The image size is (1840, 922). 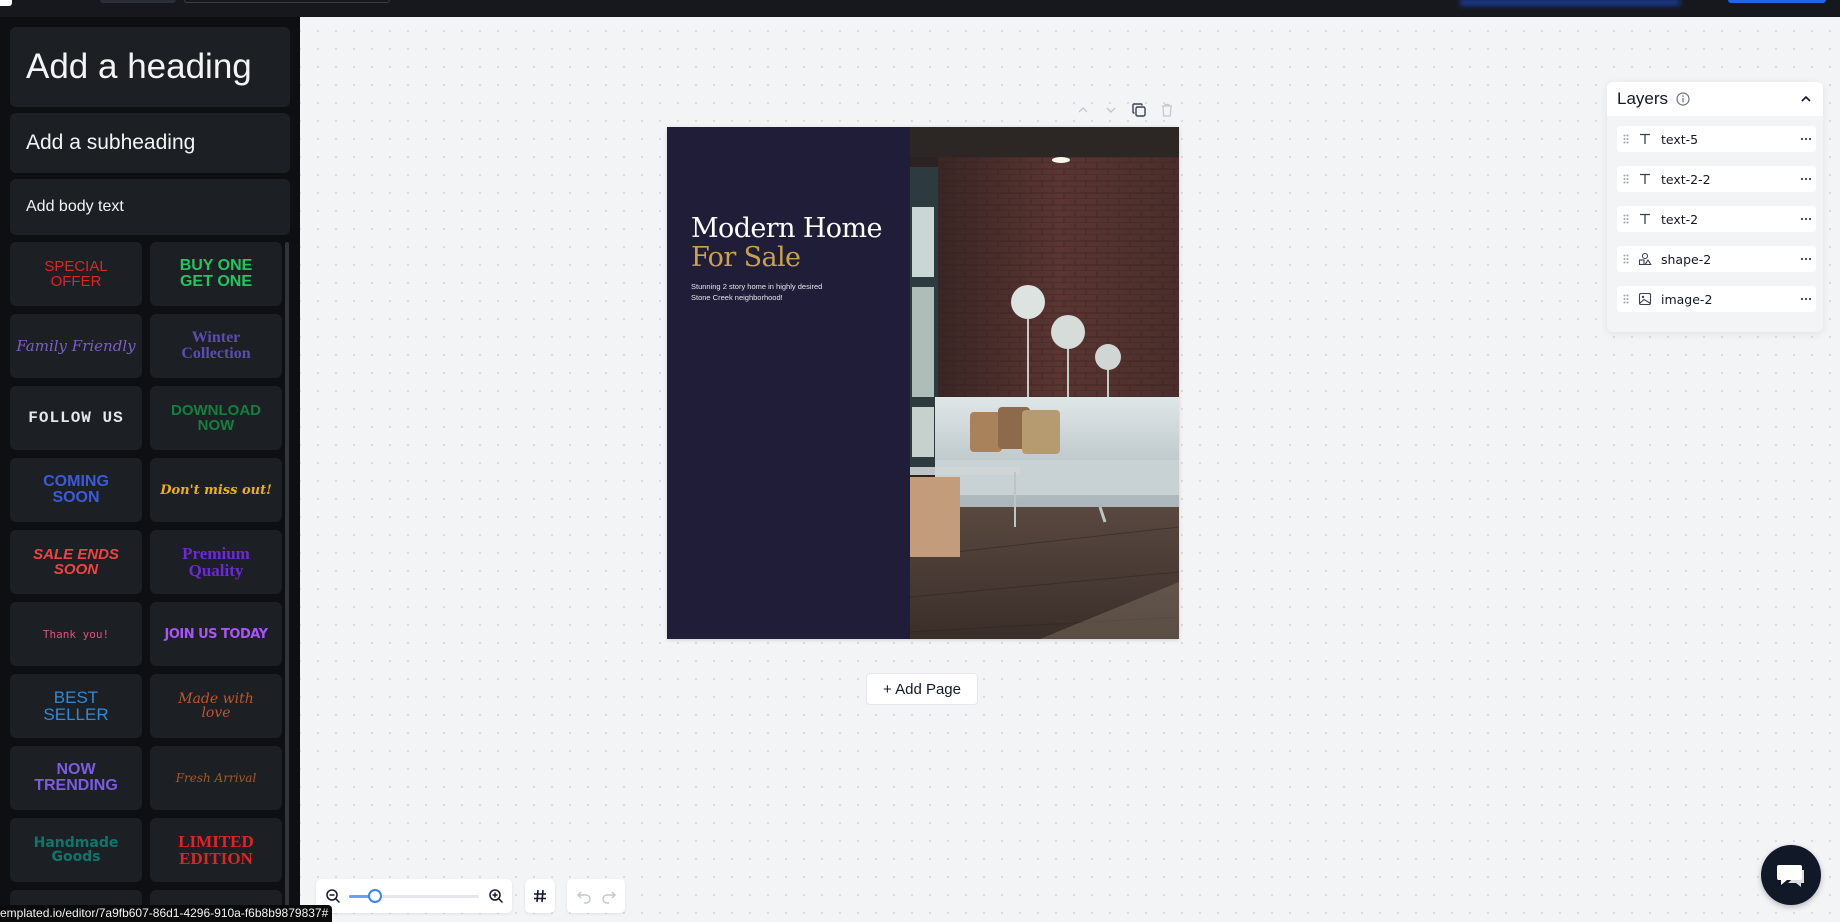 What do you see at coordinates (150, 207) in the screenshot?
I see `add-body-text-button: Add body text` at bounding box center [150, 207].